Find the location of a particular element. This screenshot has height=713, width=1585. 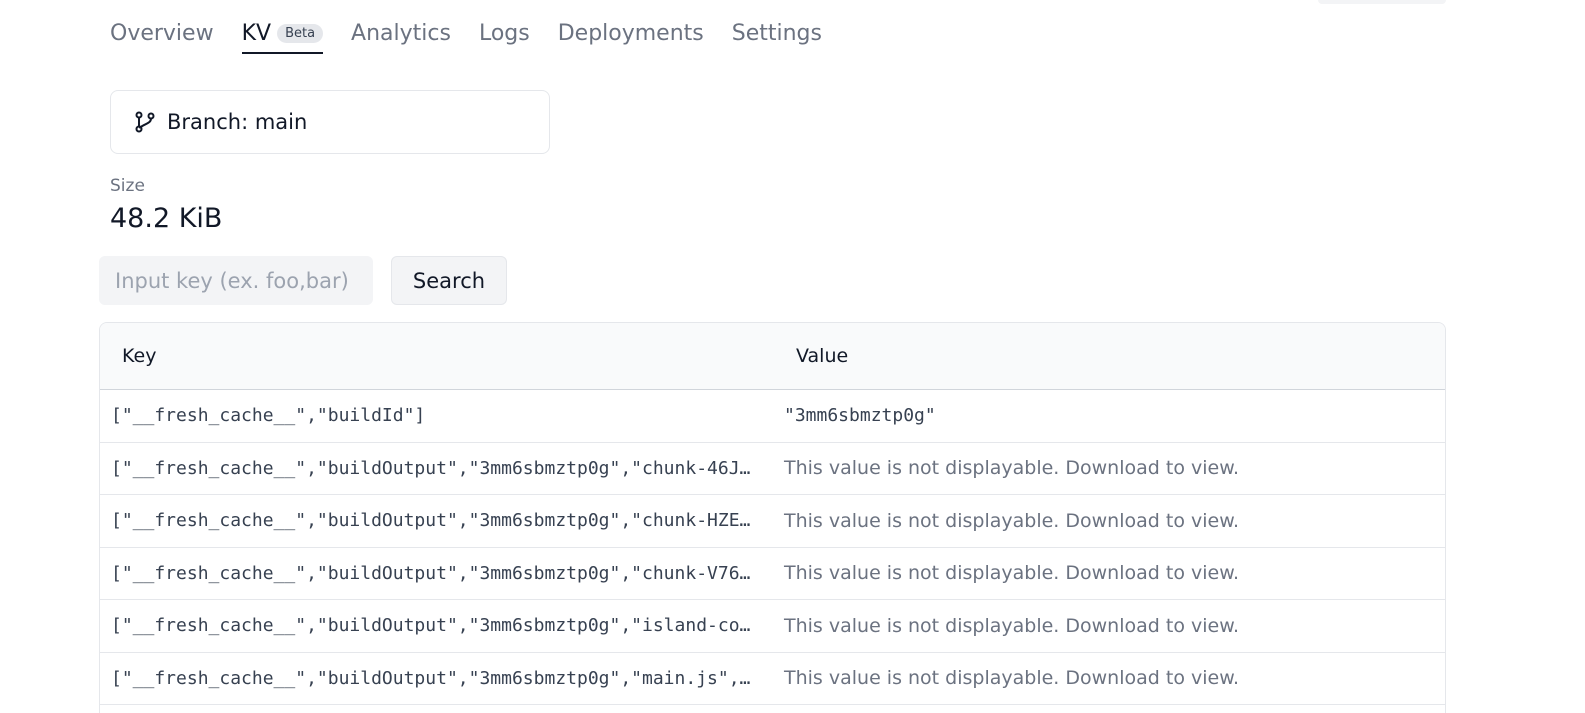

branch-selector: Branch: main is located at coordinates (330, 122).